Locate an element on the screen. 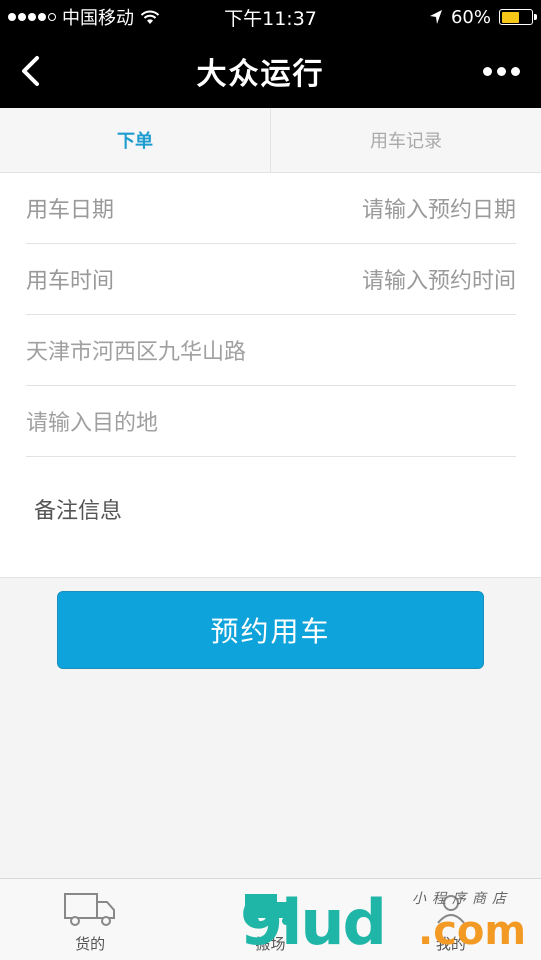 The width and height of the screenshot is (541, 960). signal-strength-icon is located at coordinates (32, 17).